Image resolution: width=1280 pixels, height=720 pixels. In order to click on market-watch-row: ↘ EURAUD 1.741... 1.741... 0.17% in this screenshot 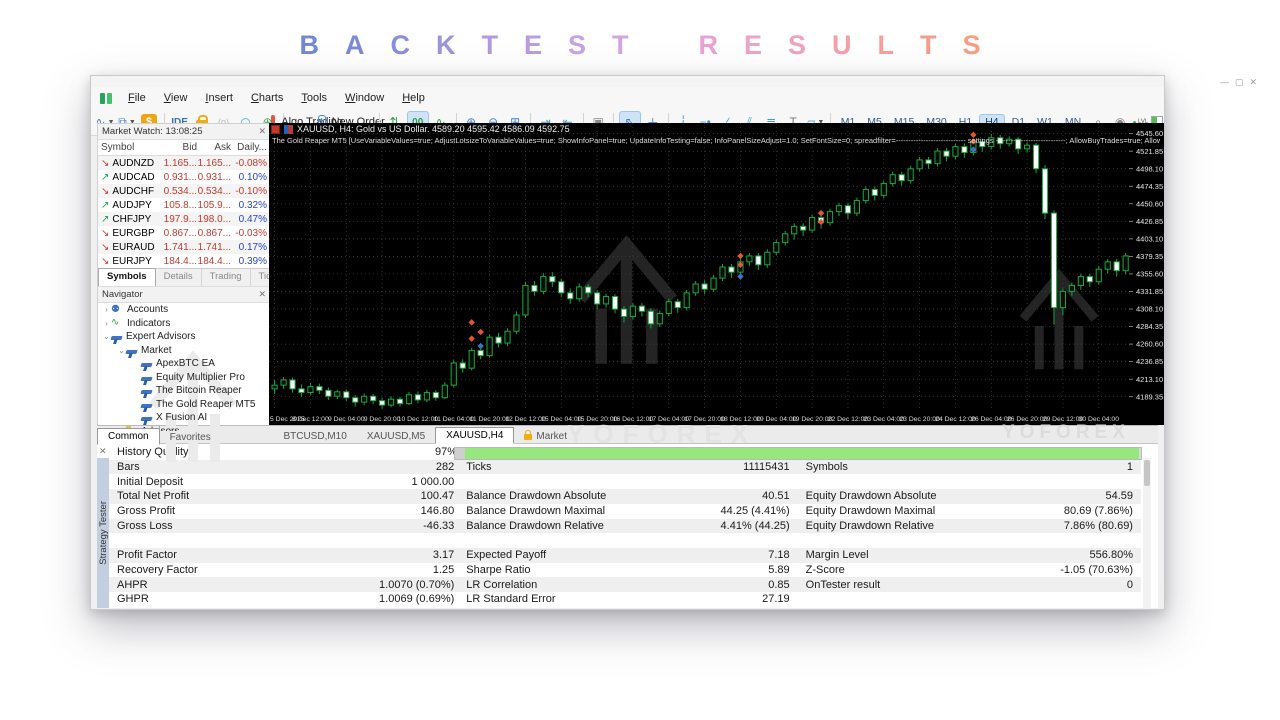, I will do `click(184, 247)`.